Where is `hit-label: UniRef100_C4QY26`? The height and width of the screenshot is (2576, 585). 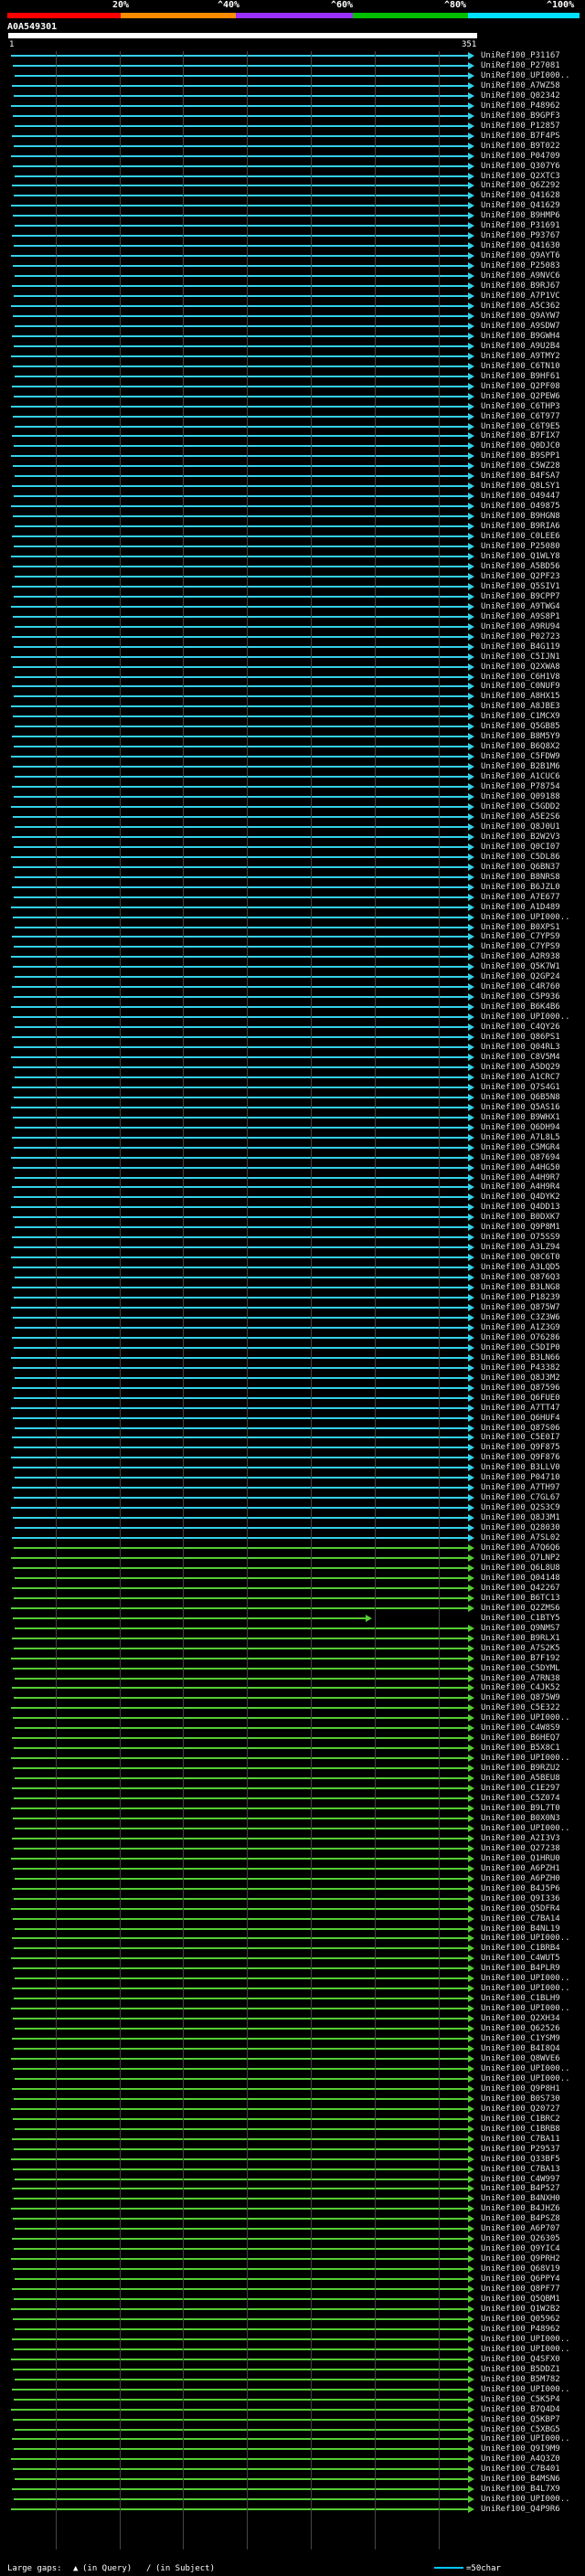
hit-label: UniRef100_C4QY26 is located at coordinates (520, 1028).